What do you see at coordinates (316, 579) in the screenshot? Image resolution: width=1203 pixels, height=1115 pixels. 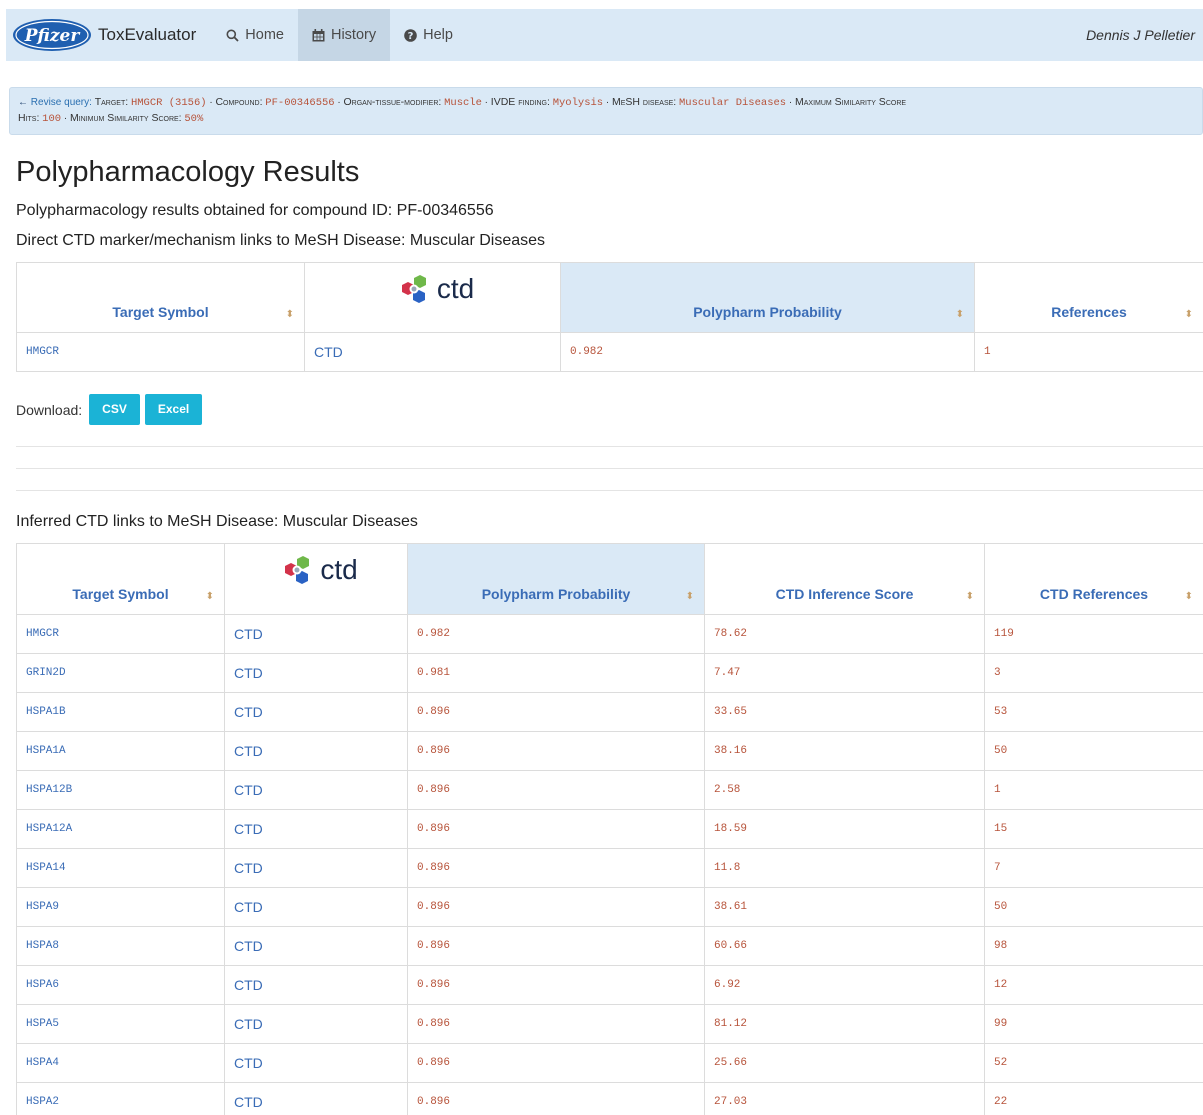 I see `header-ctd-logo: ctd` at bounding box center [316, 579].